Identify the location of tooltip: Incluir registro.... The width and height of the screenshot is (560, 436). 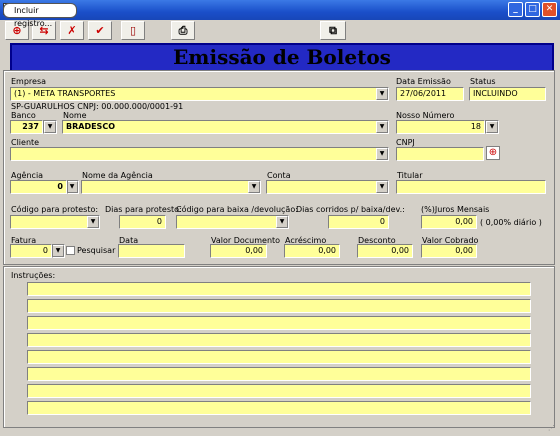
(40, 15).